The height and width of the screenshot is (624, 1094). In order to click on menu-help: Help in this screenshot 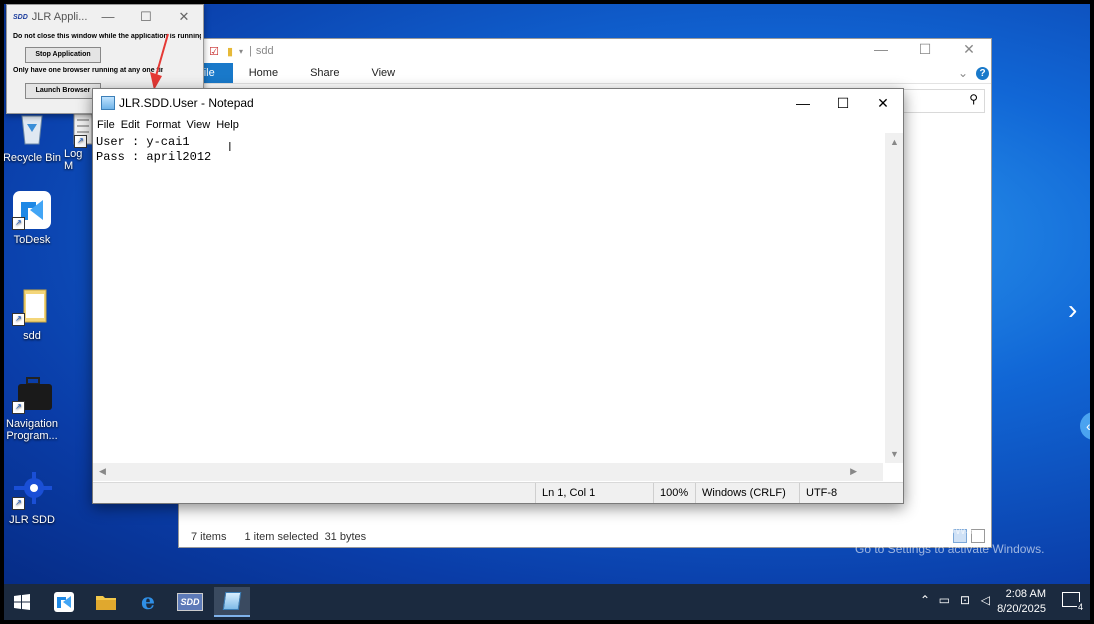, I will do `click(227, 125)`.